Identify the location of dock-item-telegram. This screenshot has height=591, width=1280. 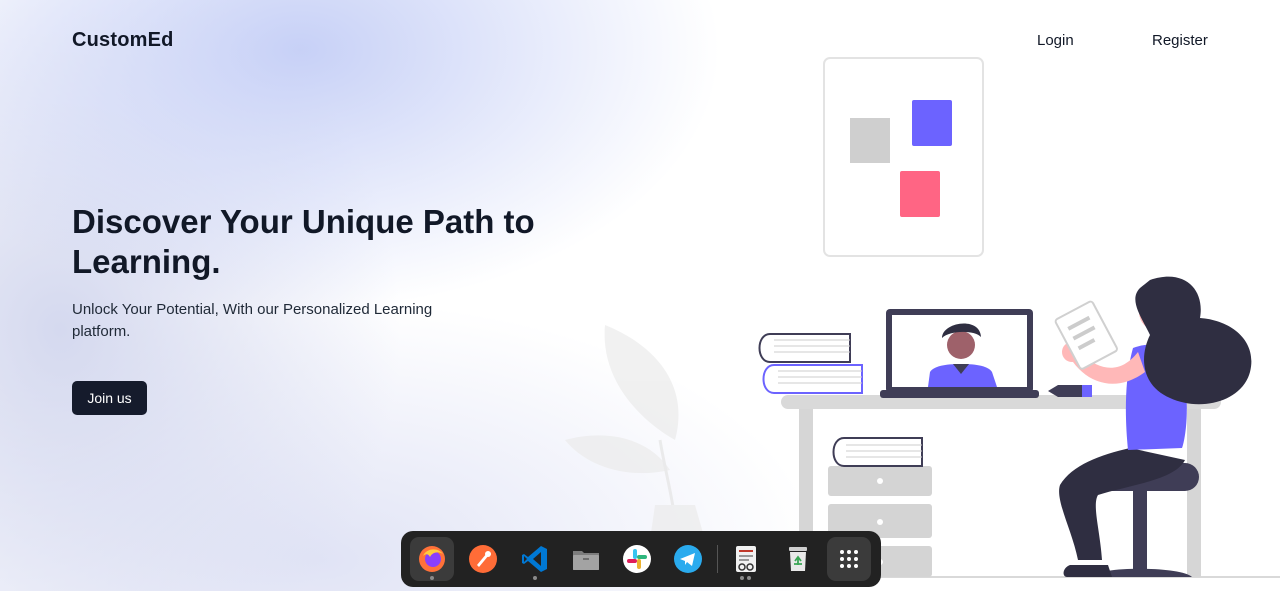
(688, 559).